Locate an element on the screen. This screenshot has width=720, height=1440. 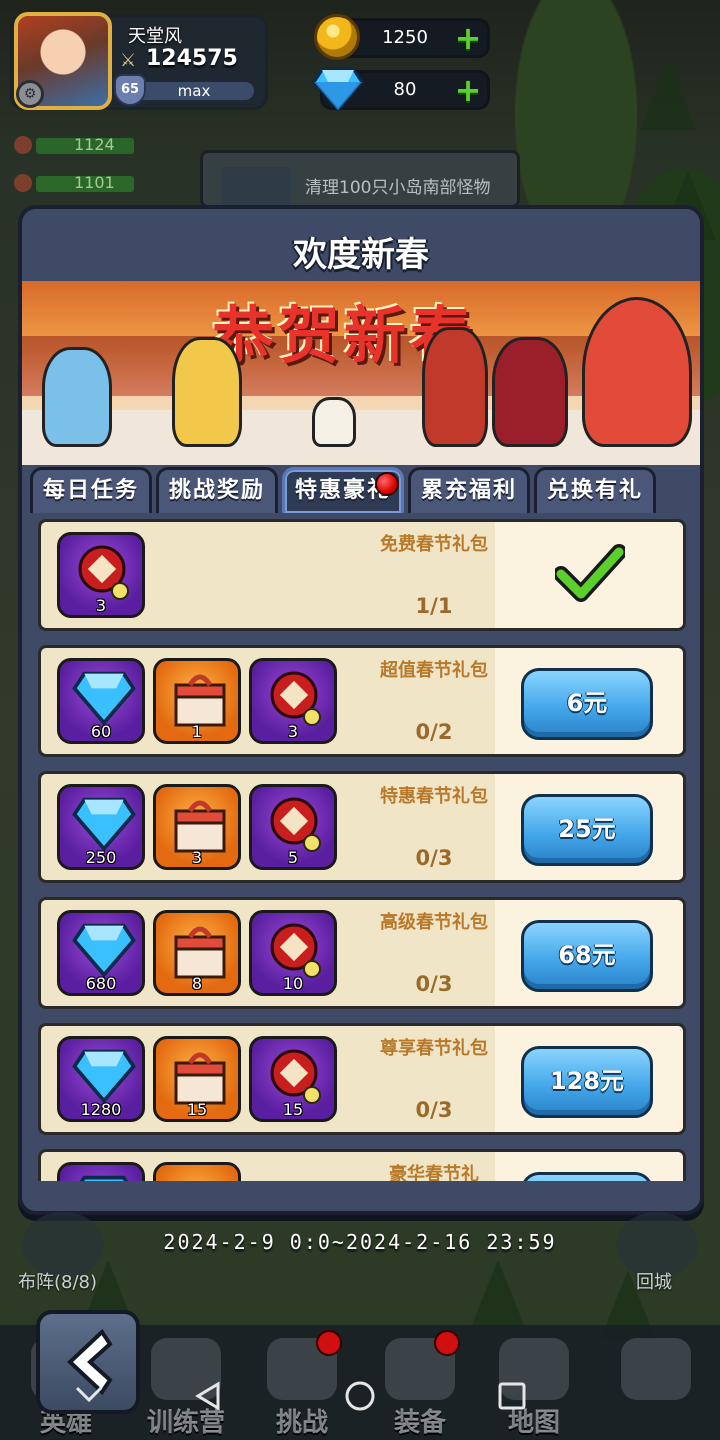
resource-row: 1101 is located at coordinates (74, 183).